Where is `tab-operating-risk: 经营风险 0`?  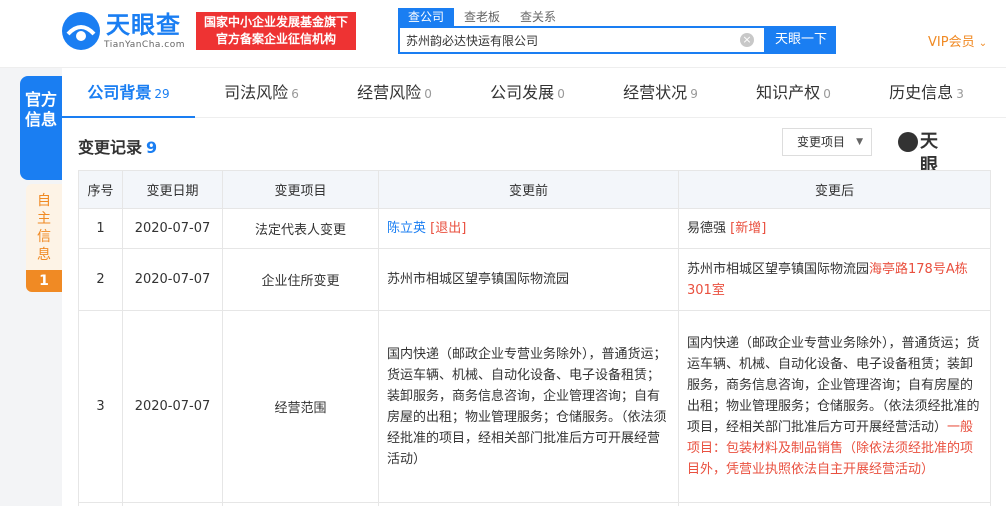
tab-operating-risk: 经营风险 0 is located at coordinates (394, 93).